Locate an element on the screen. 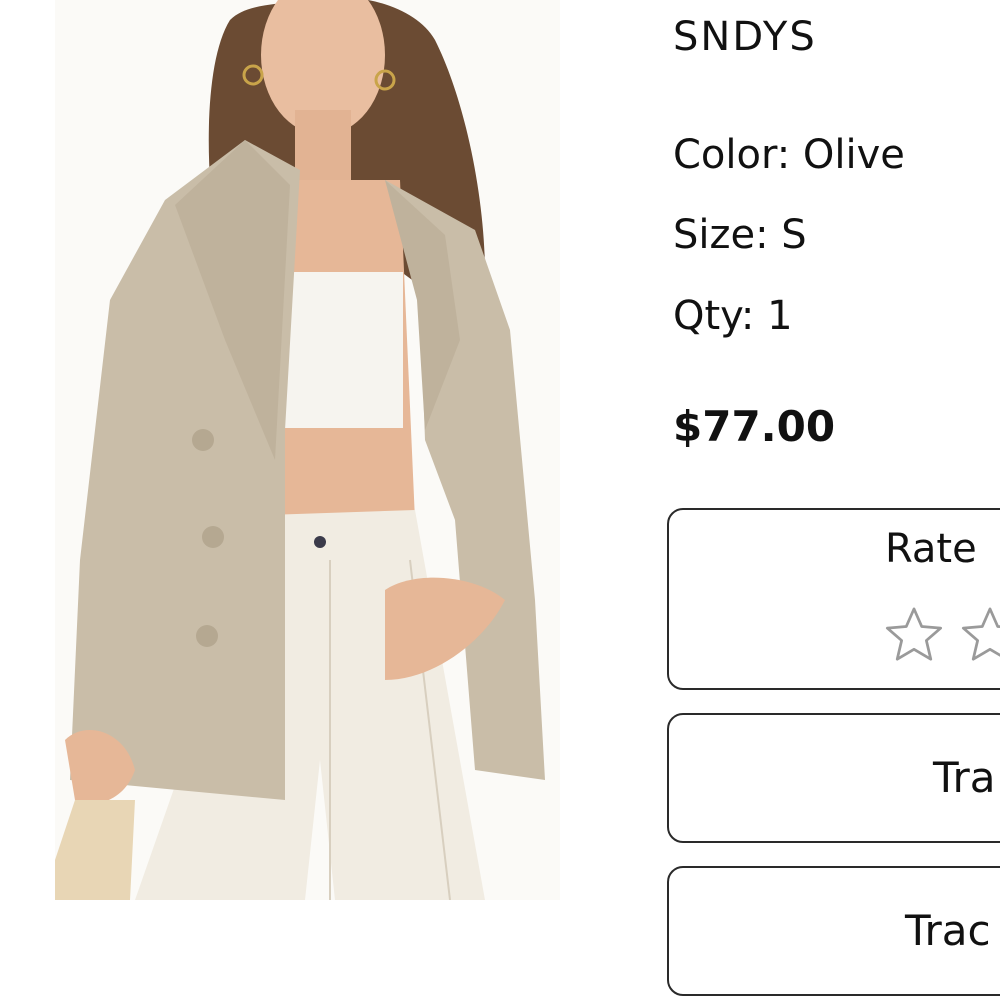 The height and width of the screenshot is (1000, 1000). track-button-primary-label: Tra is located at coordinates (964, 777).